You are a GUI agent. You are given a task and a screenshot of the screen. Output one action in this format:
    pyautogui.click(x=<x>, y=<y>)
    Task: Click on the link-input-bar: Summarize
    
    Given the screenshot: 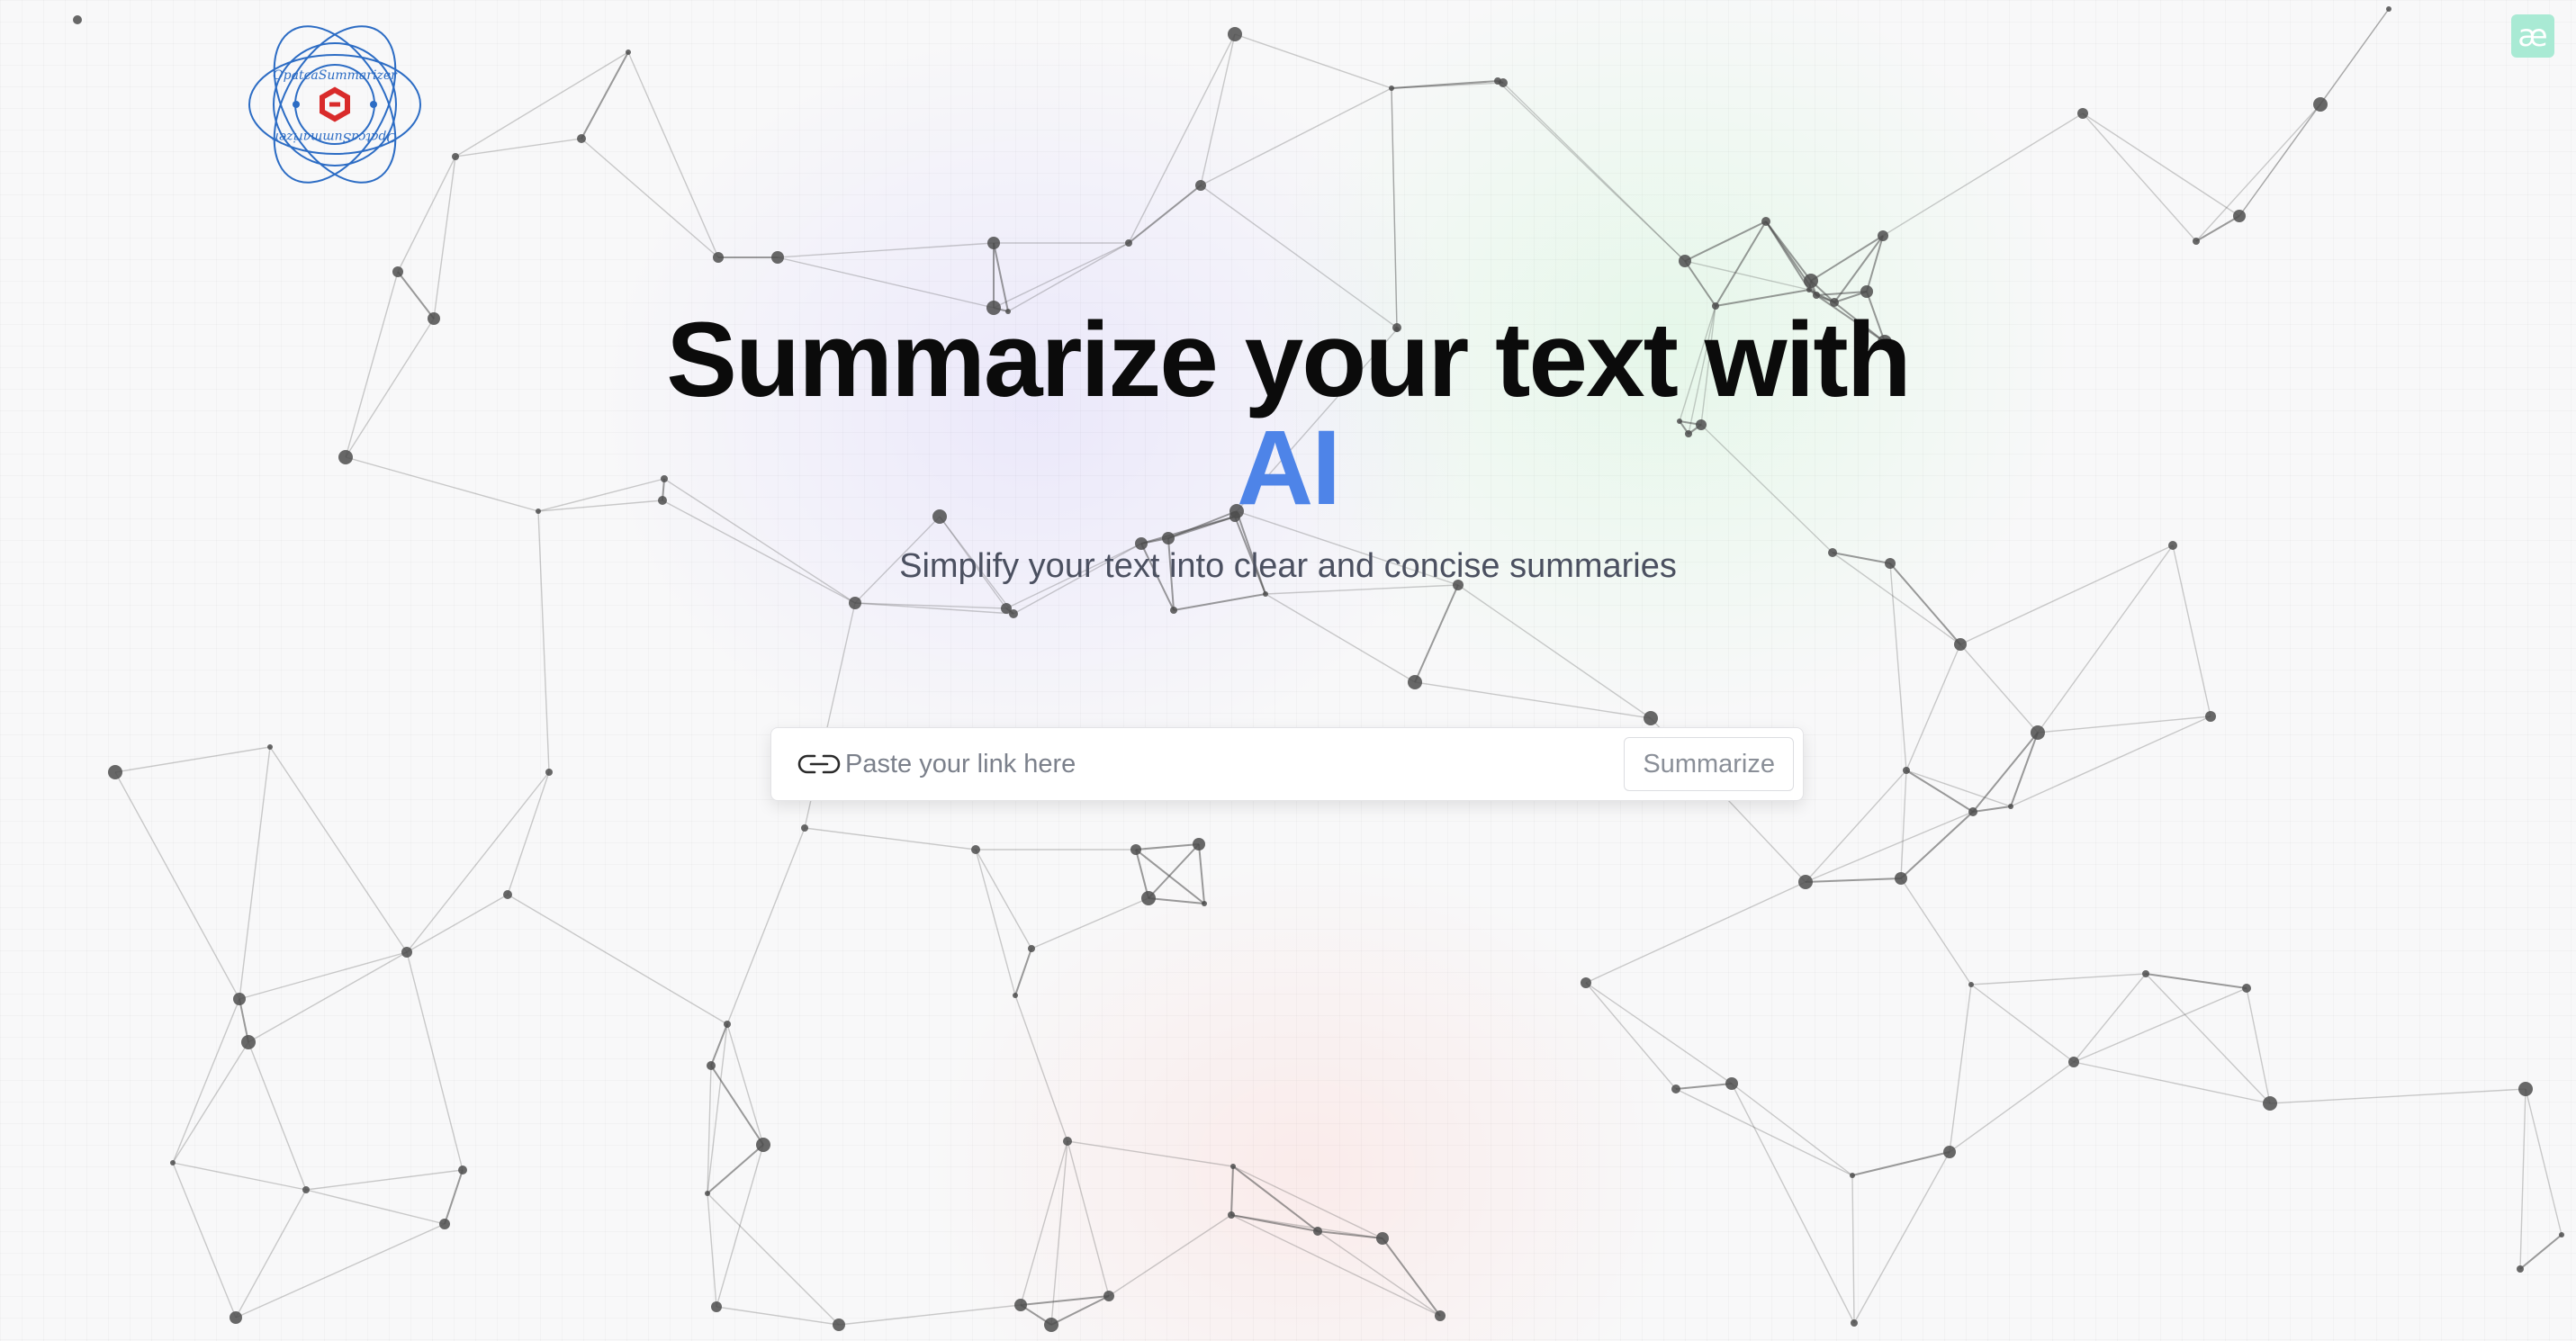 What is the action you would take?
    pyautogui.click(x=1287, y=764)
    